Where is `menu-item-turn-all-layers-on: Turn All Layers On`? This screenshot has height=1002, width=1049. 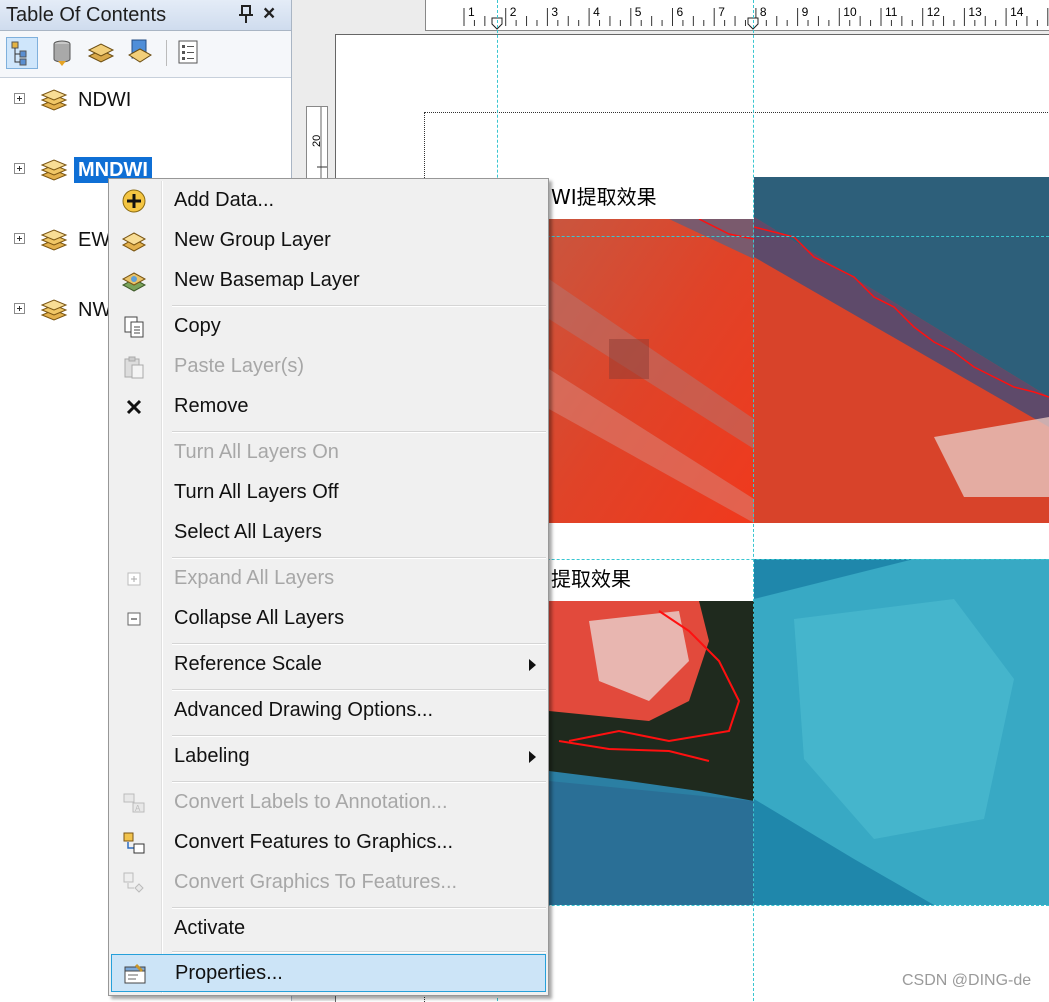 menu-item-turn-all-layers-on: Turn All Layers On is located at coordinates (328, 453).